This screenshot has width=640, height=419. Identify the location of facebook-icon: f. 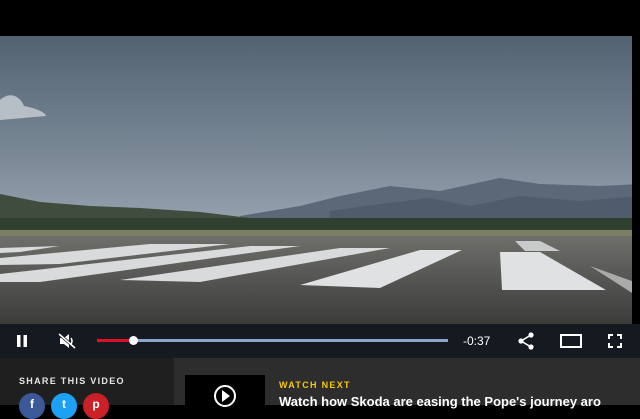
(32, 404).